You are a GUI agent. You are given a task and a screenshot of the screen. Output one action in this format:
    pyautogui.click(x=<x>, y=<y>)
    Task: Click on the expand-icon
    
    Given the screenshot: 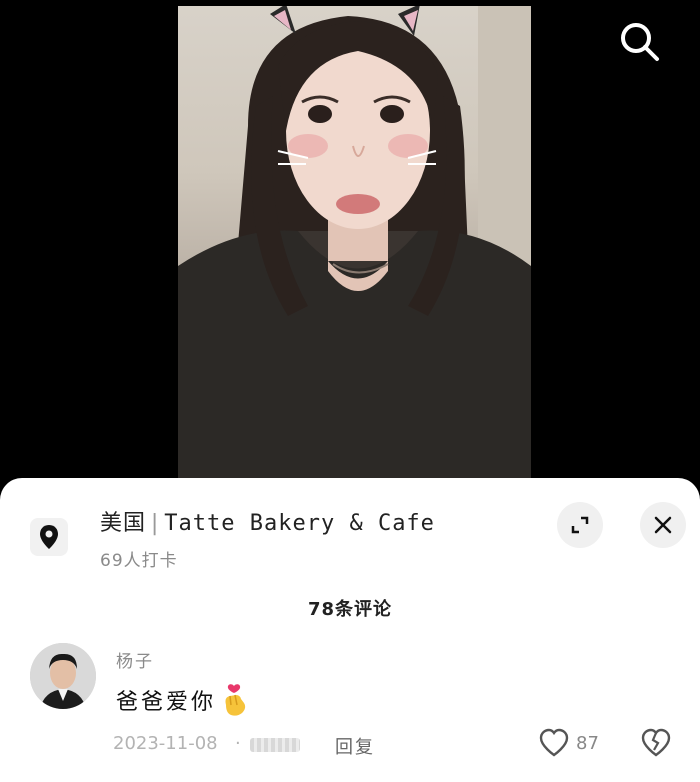 What is the action you would take?
    pyautogui.click(x=580, y=525)
    